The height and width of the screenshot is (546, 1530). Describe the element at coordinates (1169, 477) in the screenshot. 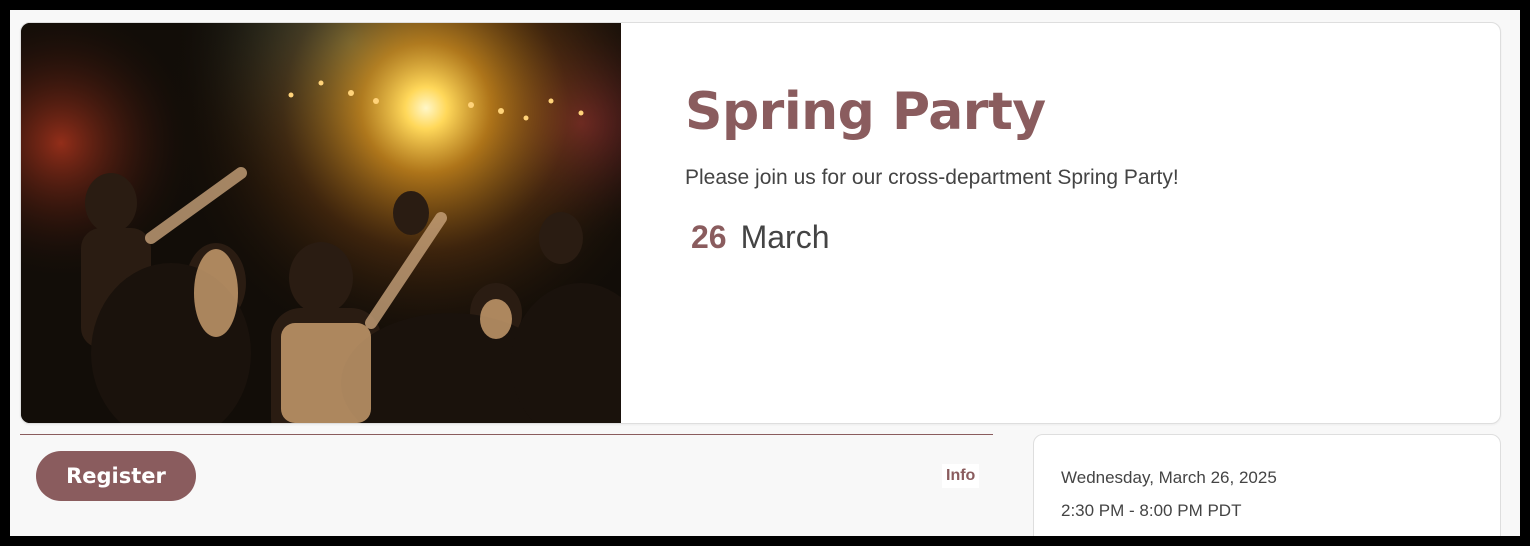

I see `event-full-date: Wednesday, March 26, 2025` at that location.